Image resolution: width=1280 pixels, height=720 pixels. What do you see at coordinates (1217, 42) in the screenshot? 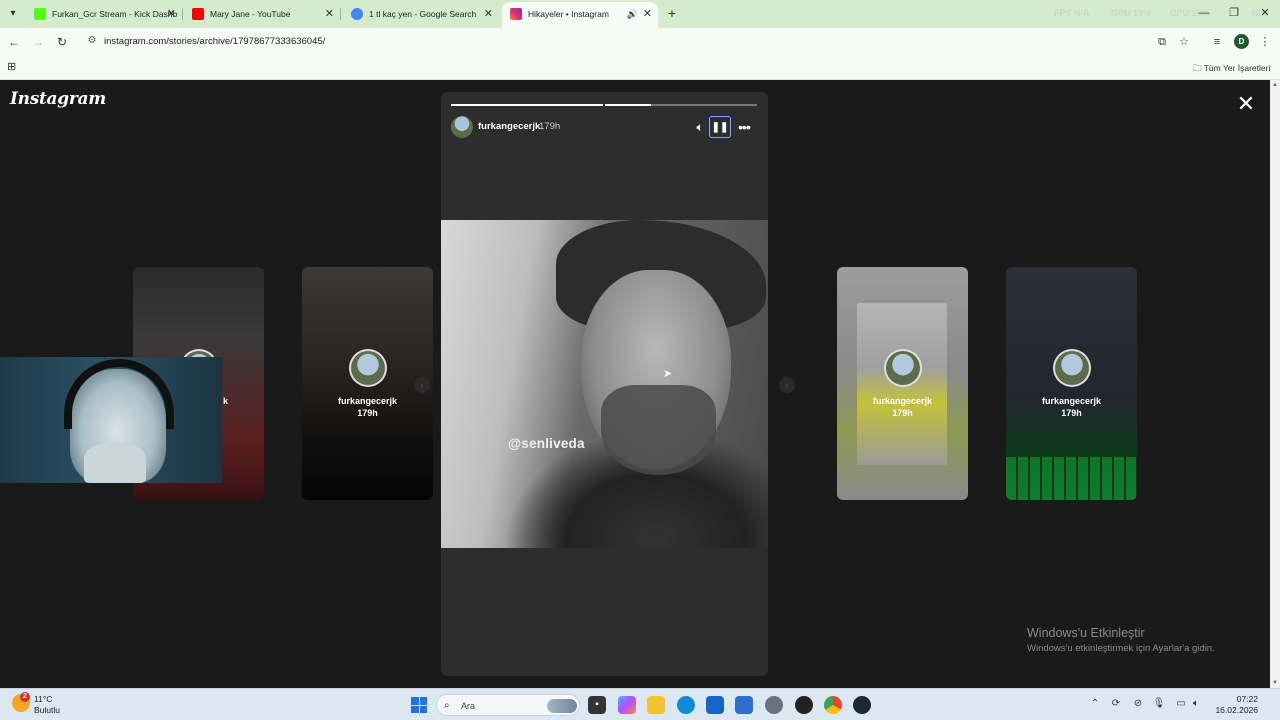
I see `media-control-icon: ≡` at bounding box center [1217, 42].